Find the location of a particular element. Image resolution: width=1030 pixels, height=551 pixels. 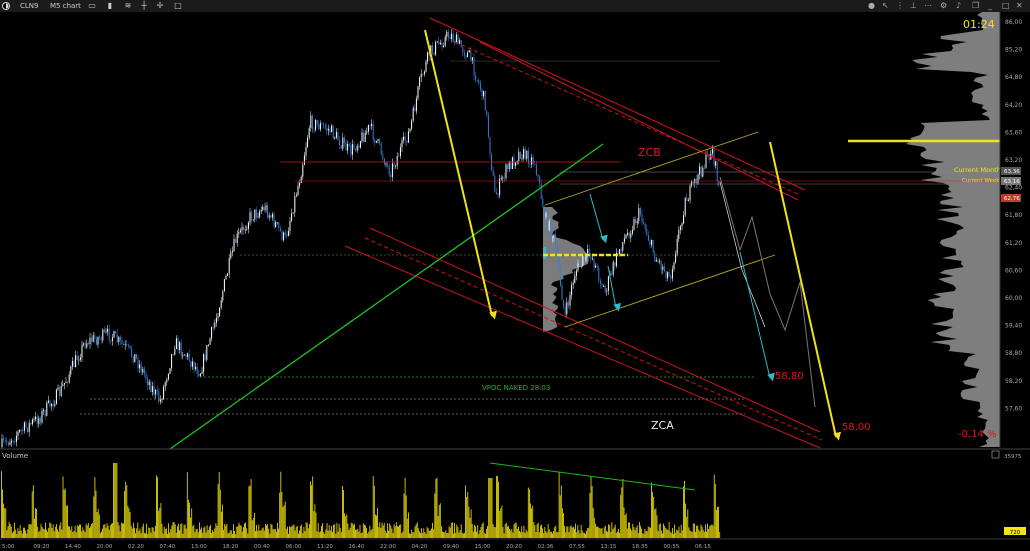

crosshair-icon: ┼ is located at coordinates (144, 6).